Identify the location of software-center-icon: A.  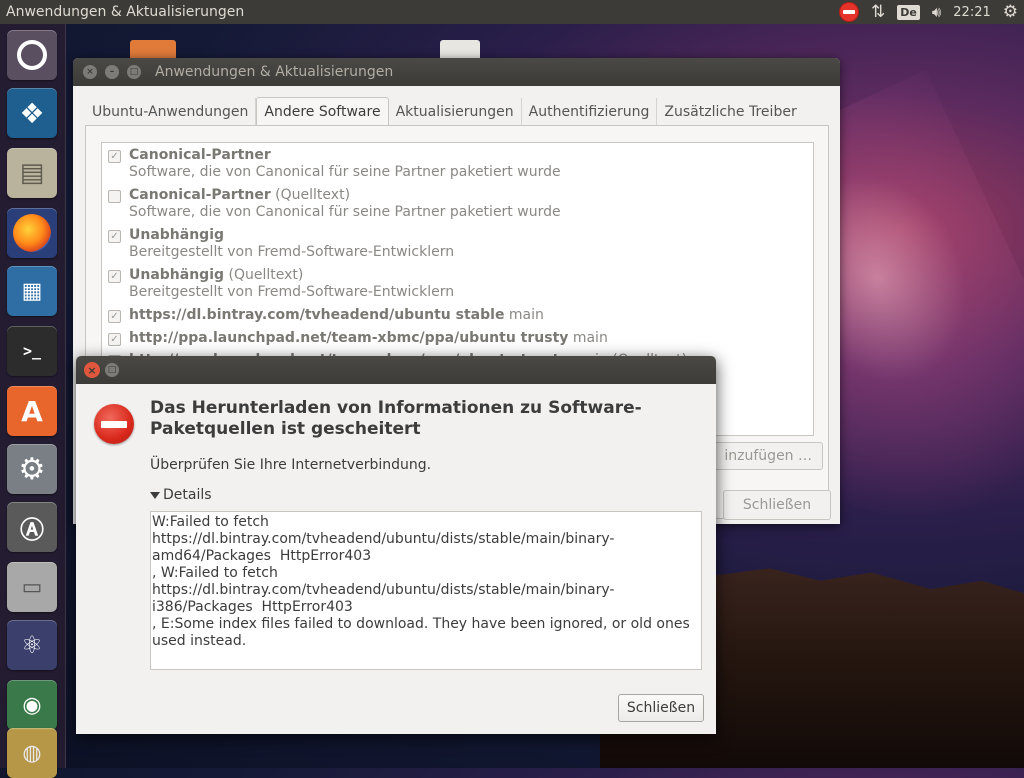
(32, 411).